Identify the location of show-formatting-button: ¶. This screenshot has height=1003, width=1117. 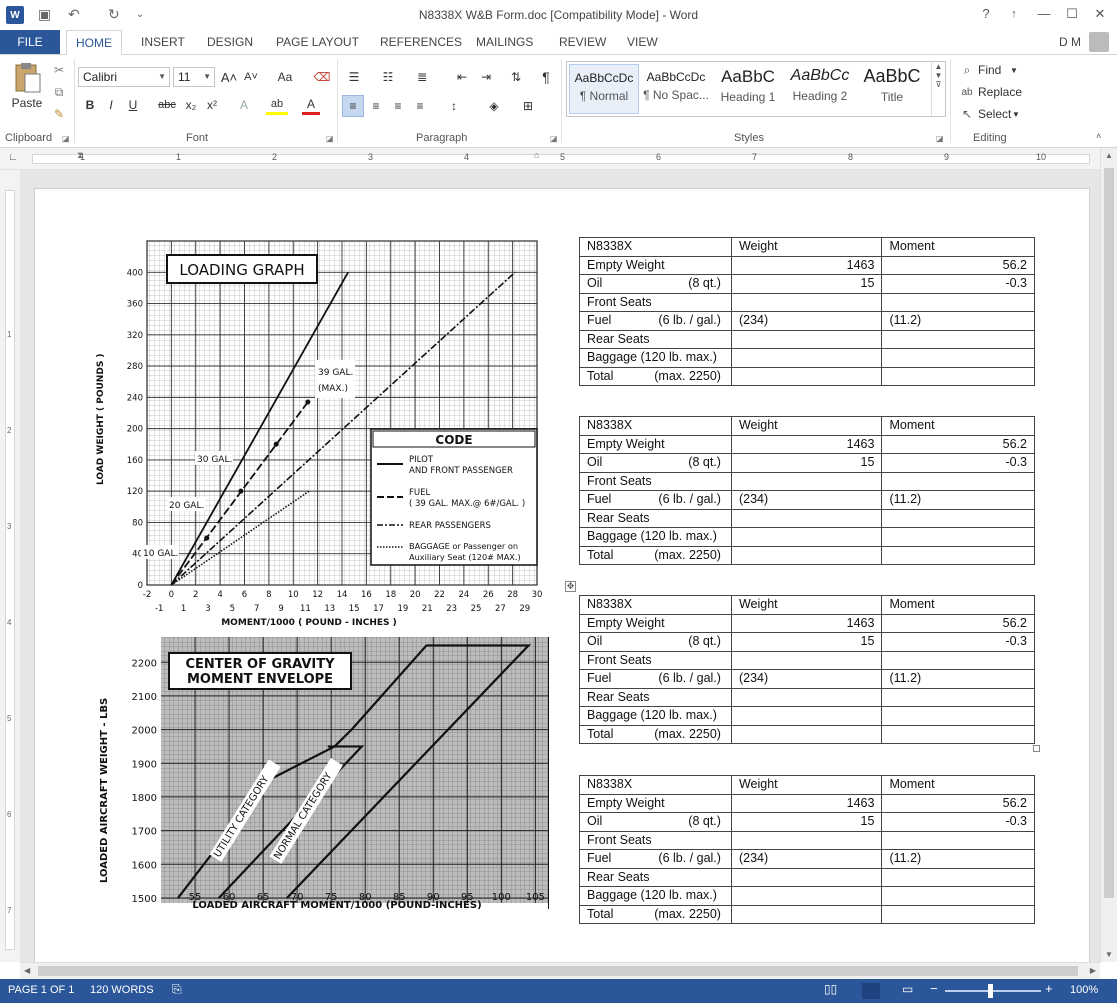
(546, 77).